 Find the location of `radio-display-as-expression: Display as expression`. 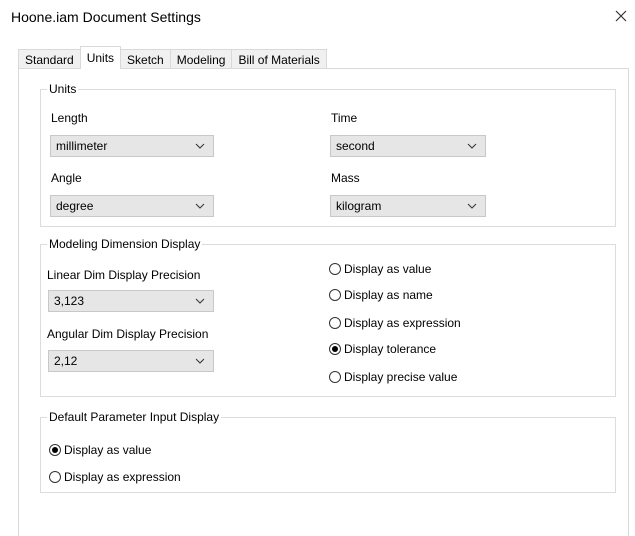

radio-display-as-expression: Display as expression is located at coordinates (395, 323).